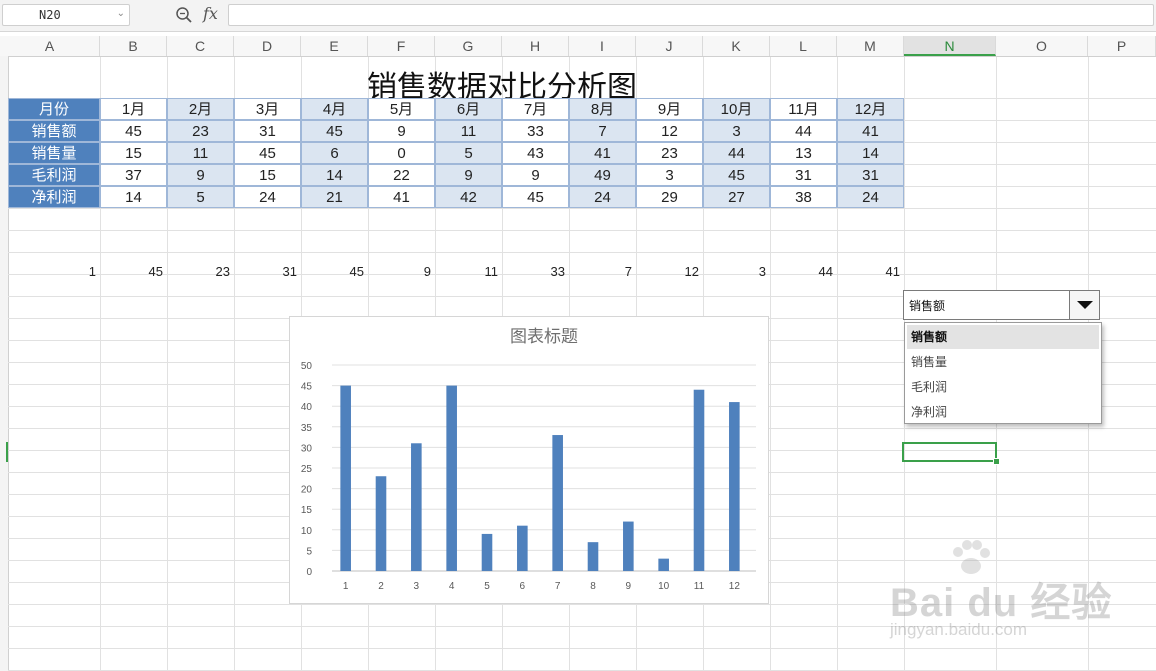 Image resolution: width=1156 pixels, height=671 pixels. I want to click on table-cell: 37, so click(133, 175).